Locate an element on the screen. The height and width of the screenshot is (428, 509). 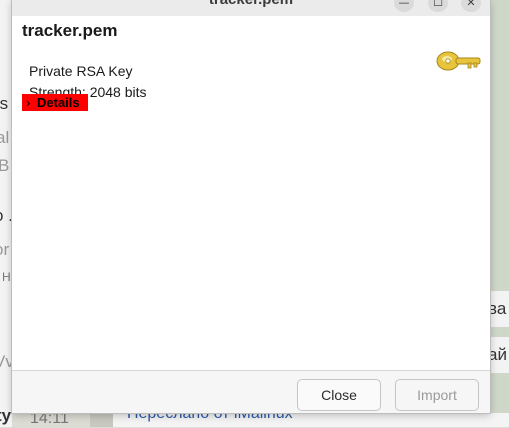
background-message: Переслано от lMailnux is located at coordinates (311, 420).